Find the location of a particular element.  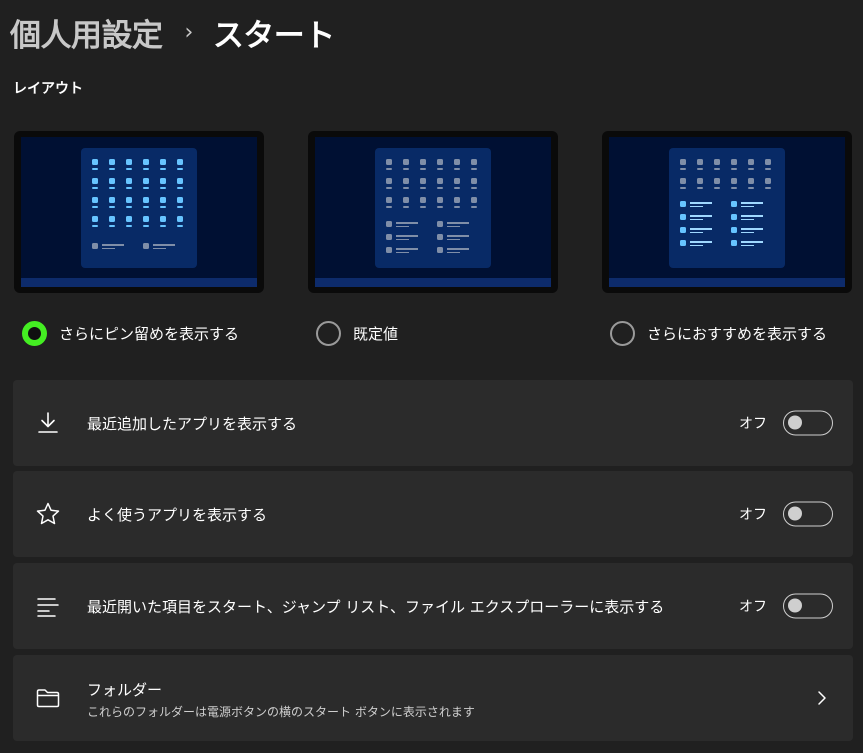

layout-option-more-pins: さらにピン留めを表示する is located at coordinates (139, 238).